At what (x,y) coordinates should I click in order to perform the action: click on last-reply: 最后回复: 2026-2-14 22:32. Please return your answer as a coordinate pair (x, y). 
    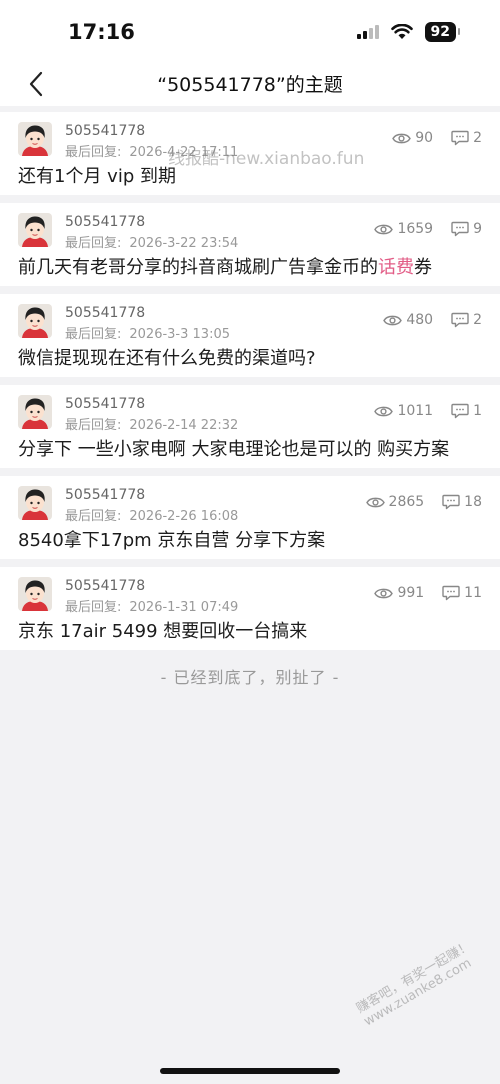
    Looking at the image, I should click on (151, 423).